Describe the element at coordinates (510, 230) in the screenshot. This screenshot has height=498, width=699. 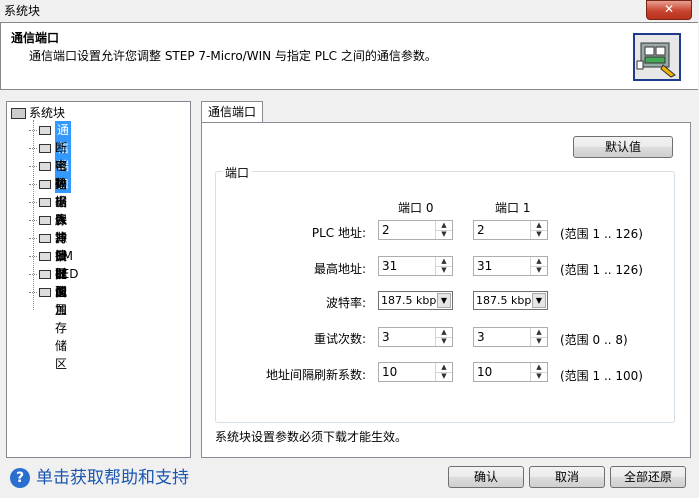
I see `plc-address-port1-spinner: 2 ▲ ▼` at that location.